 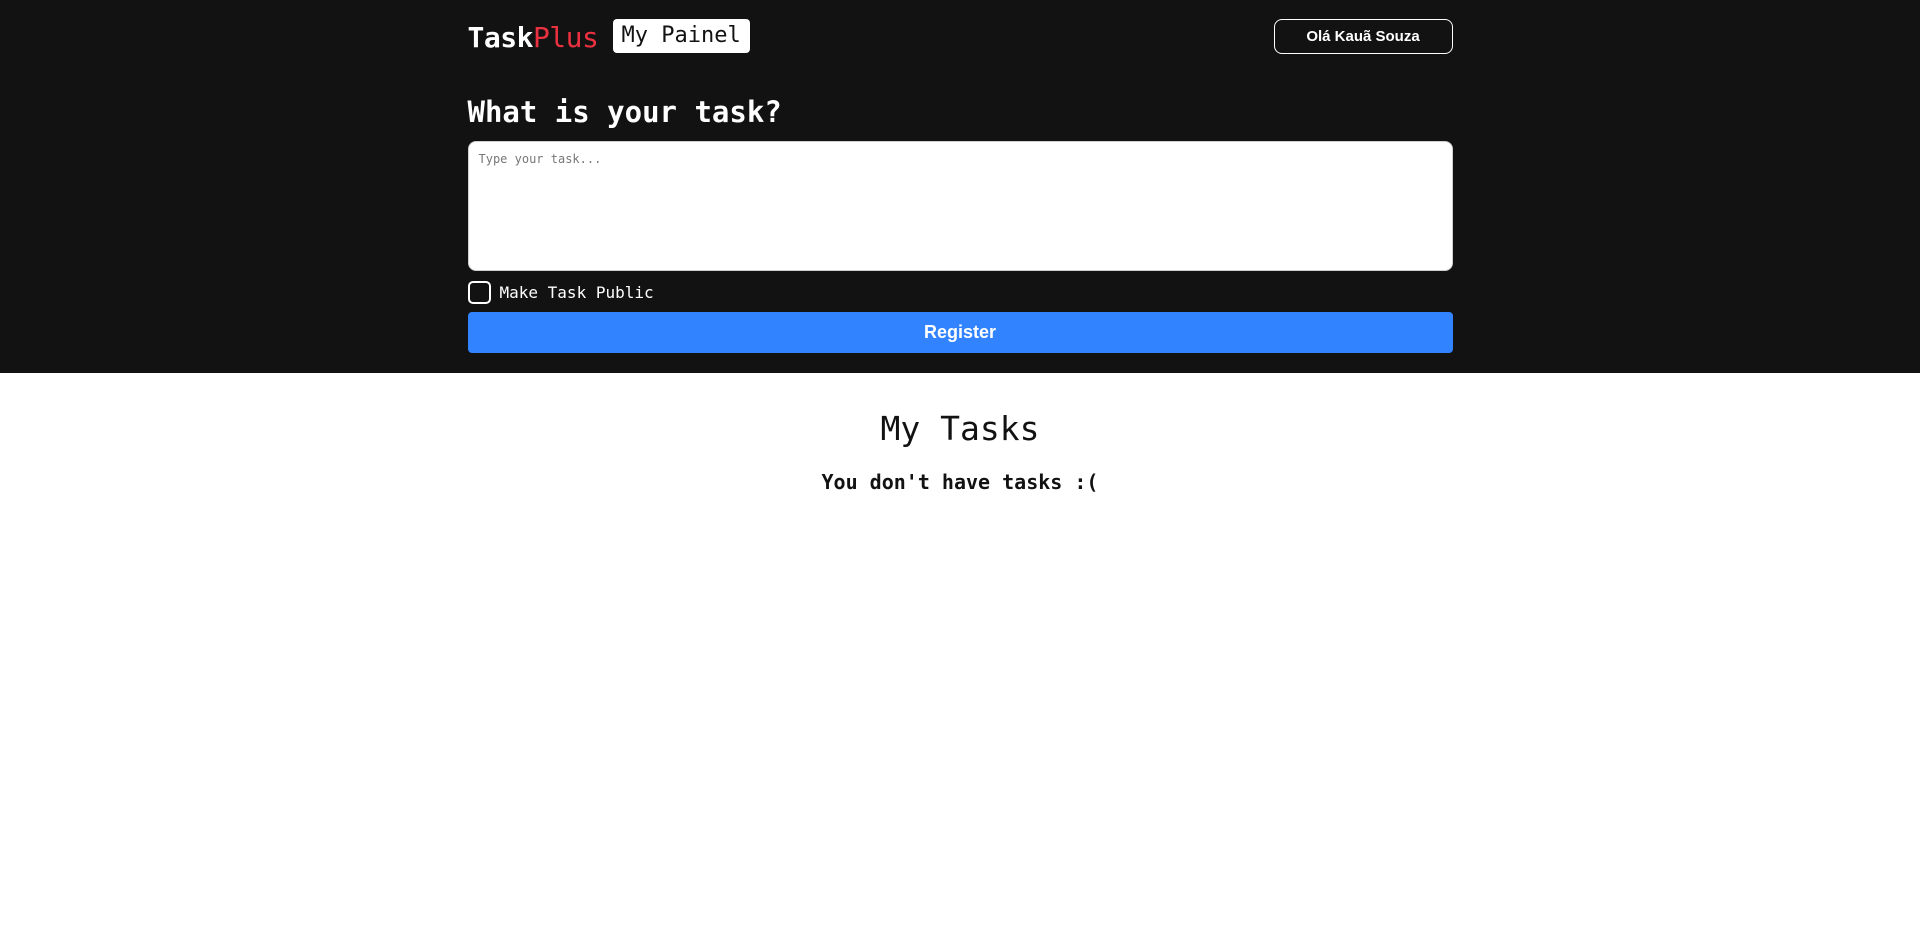 What do you see at coordinates (479, 292) in the screenshot?
I see `public-checkbox` at bounding box center [479, 292].